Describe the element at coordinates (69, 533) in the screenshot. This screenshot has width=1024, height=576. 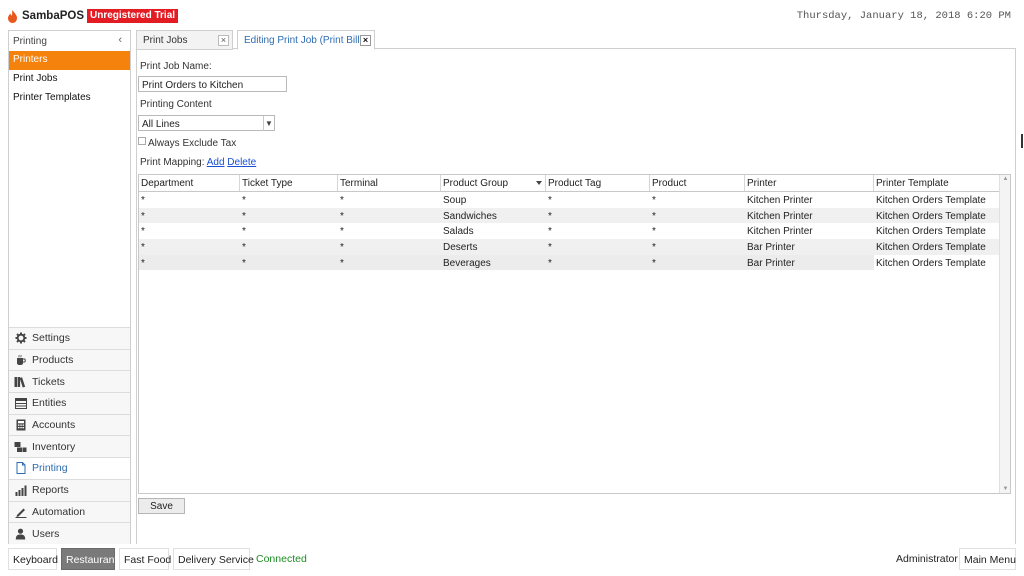
I see `nav-users: Users` at that location.